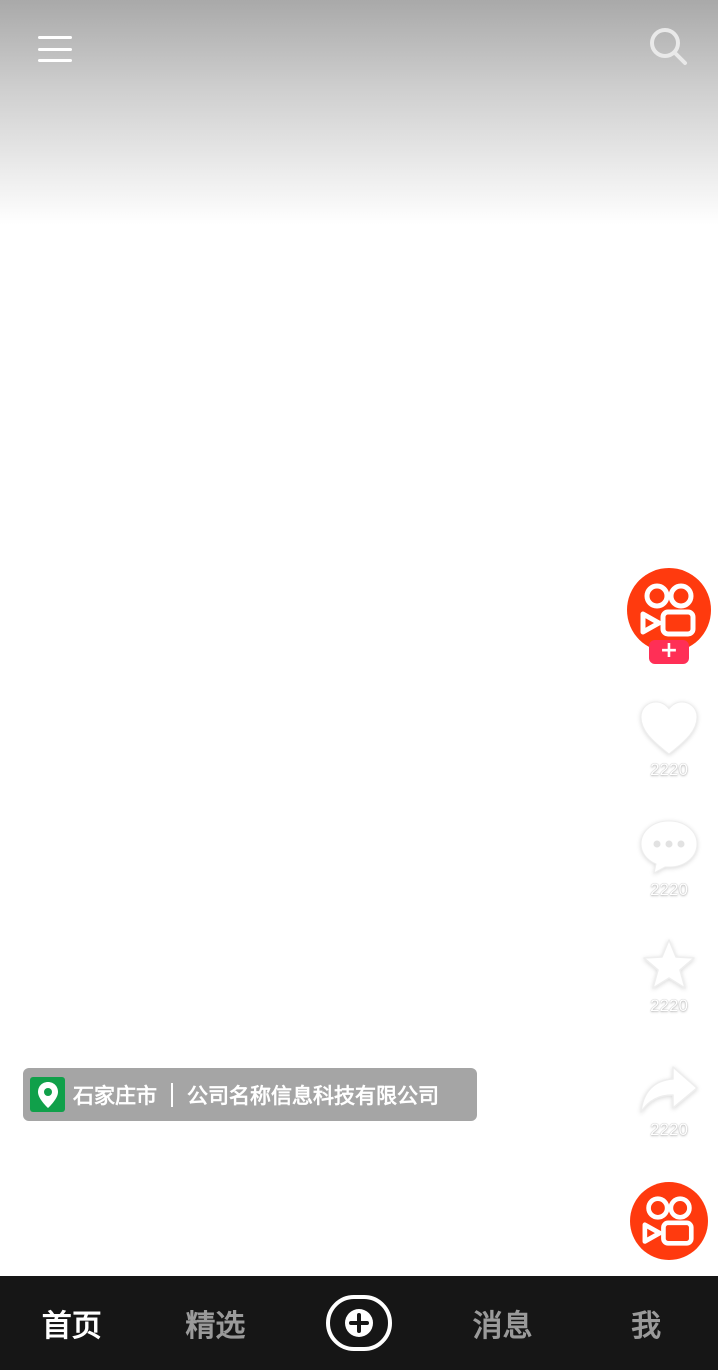 The width and height of the screenshot is (718, 1370). What do you see at coordinates (313, 1095) in the screenshot?
I see `location-company: 公司名称信息科技有限公司` at bounding box center [313, 1095].